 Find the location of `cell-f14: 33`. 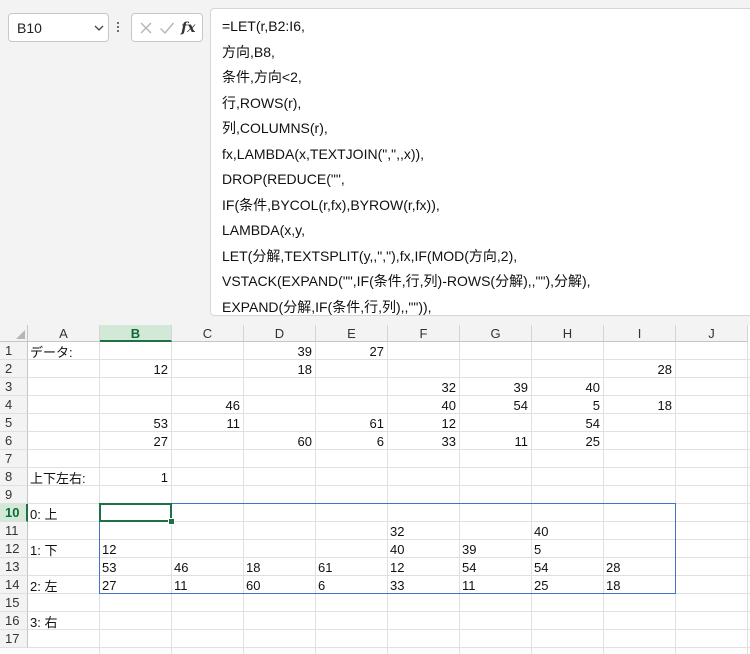

cell-f14: 33 is located at coordinates (424, 585).